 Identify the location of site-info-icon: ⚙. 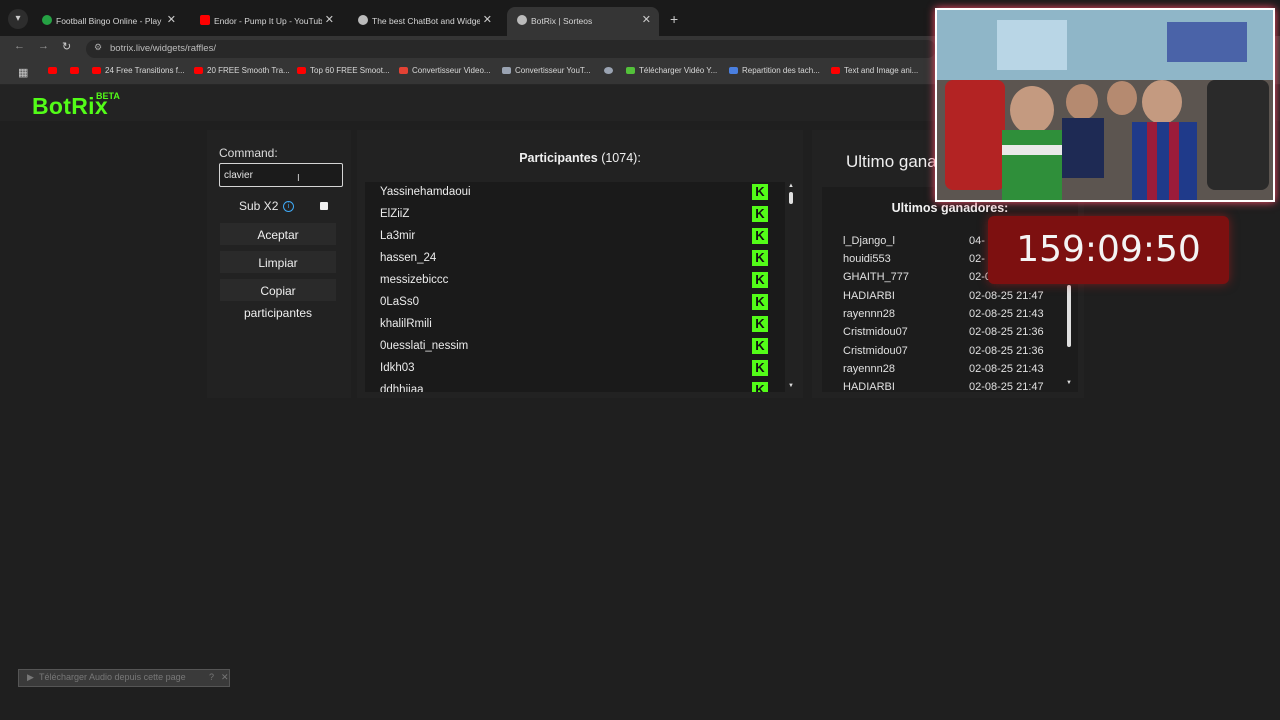
(98, 47).